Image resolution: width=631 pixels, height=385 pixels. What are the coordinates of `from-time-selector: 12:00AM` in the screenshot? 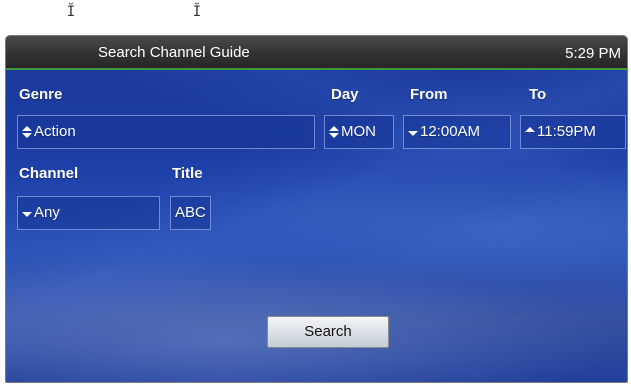 It's located at (457, 132).